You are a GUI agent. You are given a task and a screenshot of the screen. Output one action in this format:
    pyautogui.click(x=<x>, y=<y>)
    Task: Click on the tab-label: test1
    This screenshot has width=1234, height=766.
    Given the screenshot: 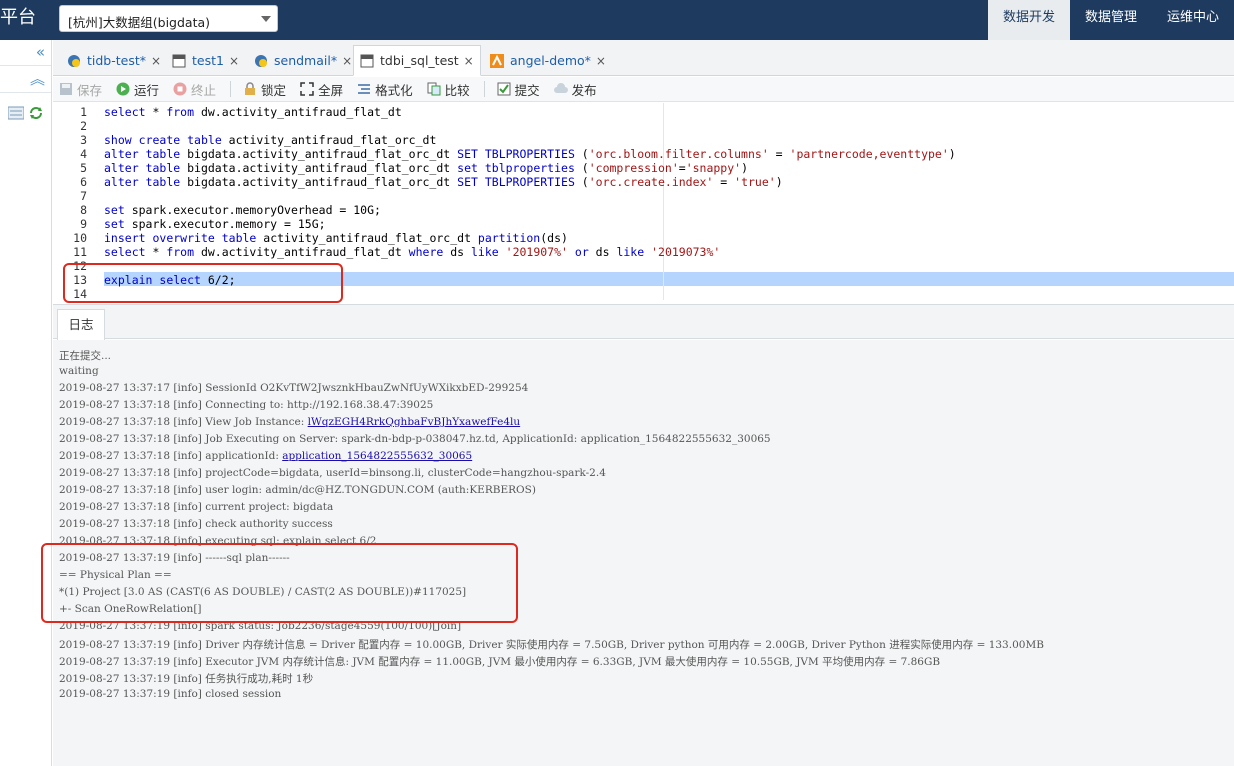 What is the action you would take?
    pyautogui.click(x=208, y=60)
    